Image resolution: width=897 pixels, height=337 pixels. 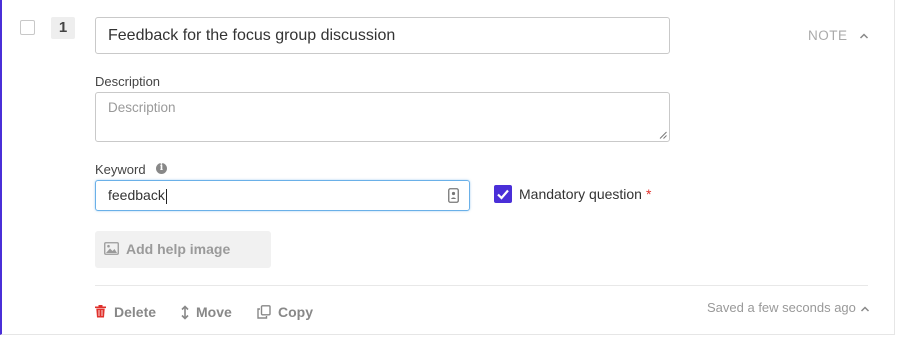 I want to click on copy-label: Copy, so click(x=295, y=312).